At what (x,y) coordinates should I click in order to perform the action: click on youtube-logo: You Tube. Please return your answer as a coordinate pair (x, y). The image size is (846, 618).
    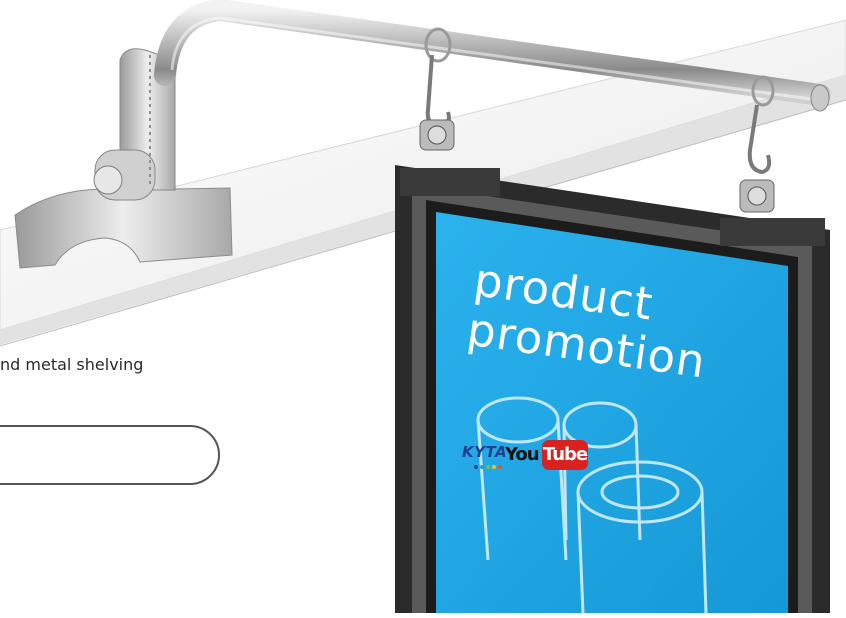
    Looking at the image, I should click on (552, 455).